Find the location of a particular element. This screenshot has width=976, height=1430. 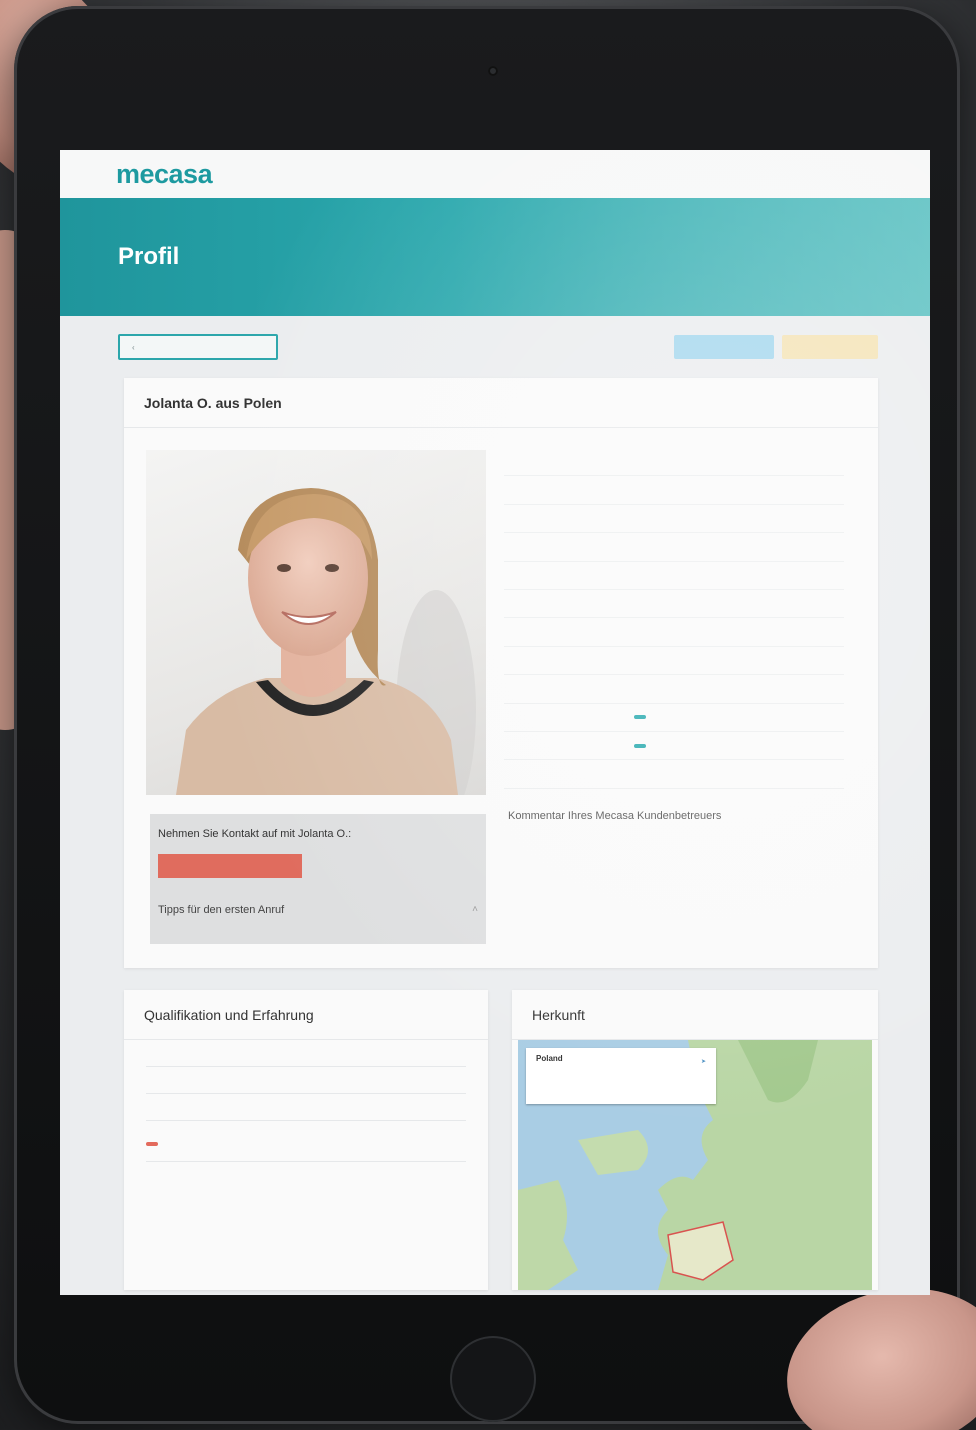

camera-icon is located at coordinates (493, 71).